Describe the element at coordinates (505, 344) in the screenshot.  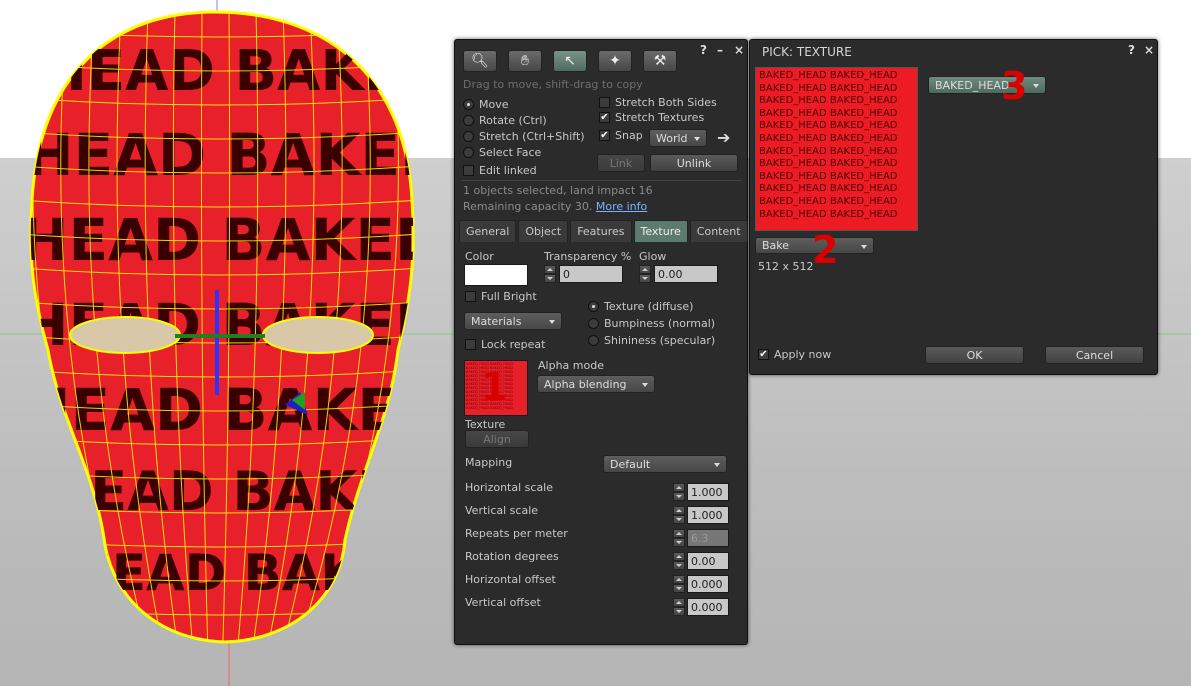
I see `lock-repeat-checkbox: Lock repeat` at that location.